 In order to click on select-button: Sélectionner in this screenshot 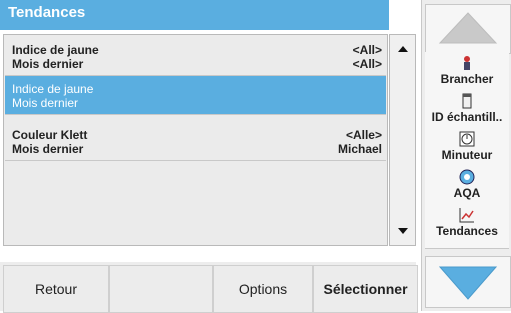, I will do `click(365, 289)`.